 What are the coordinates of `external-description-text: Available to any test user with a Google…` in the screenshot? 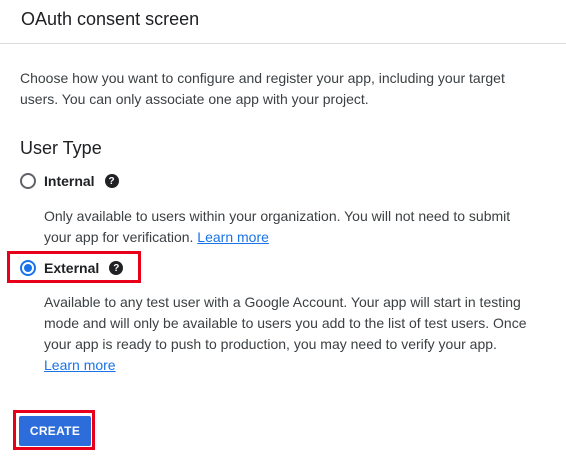 It's located at (285, 323).